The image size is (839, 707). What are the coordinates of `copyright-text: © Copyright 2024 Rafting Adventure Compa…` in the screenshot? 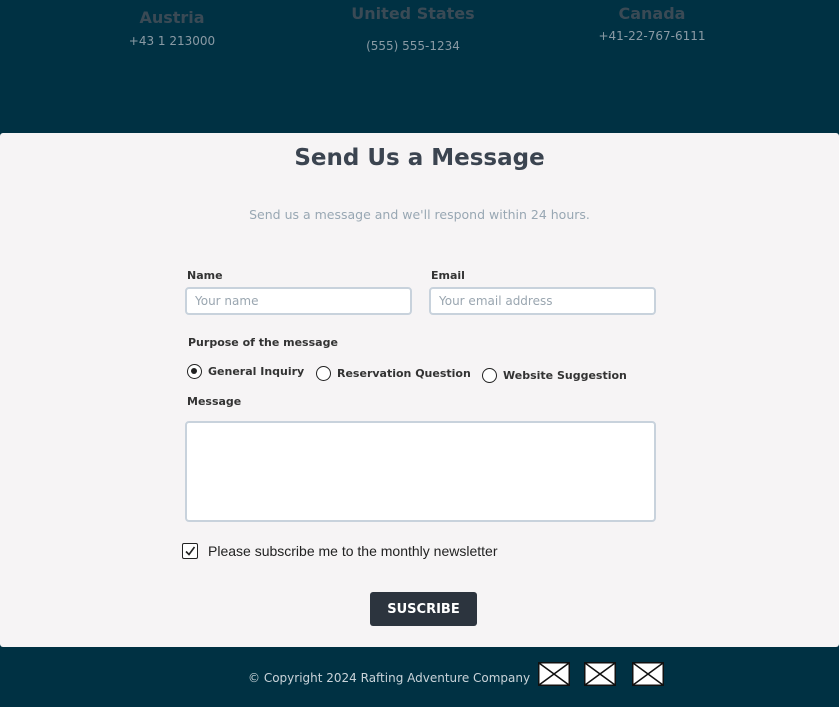 It's located at (389, 678).